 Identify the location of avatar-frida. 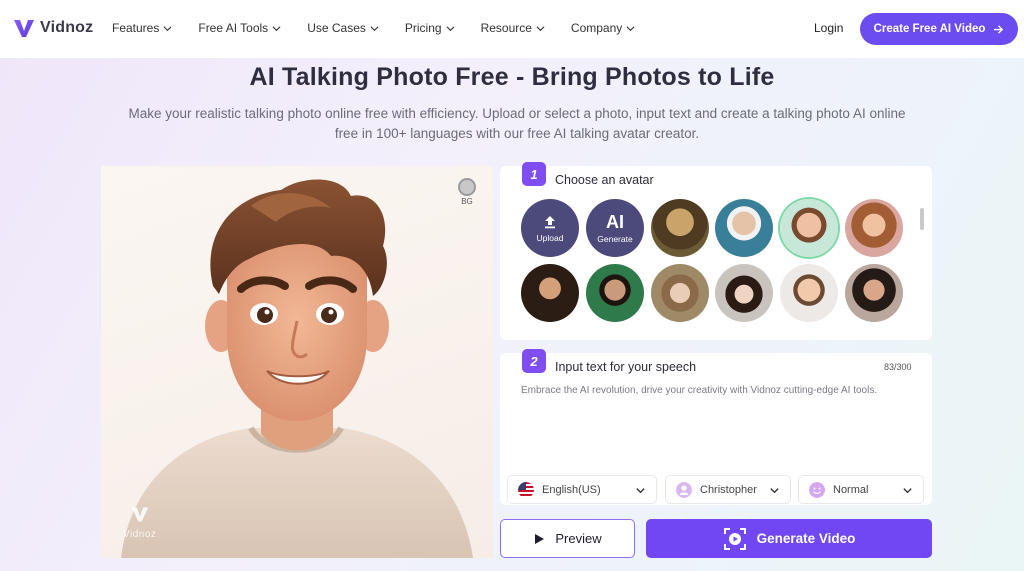
(615, 293).